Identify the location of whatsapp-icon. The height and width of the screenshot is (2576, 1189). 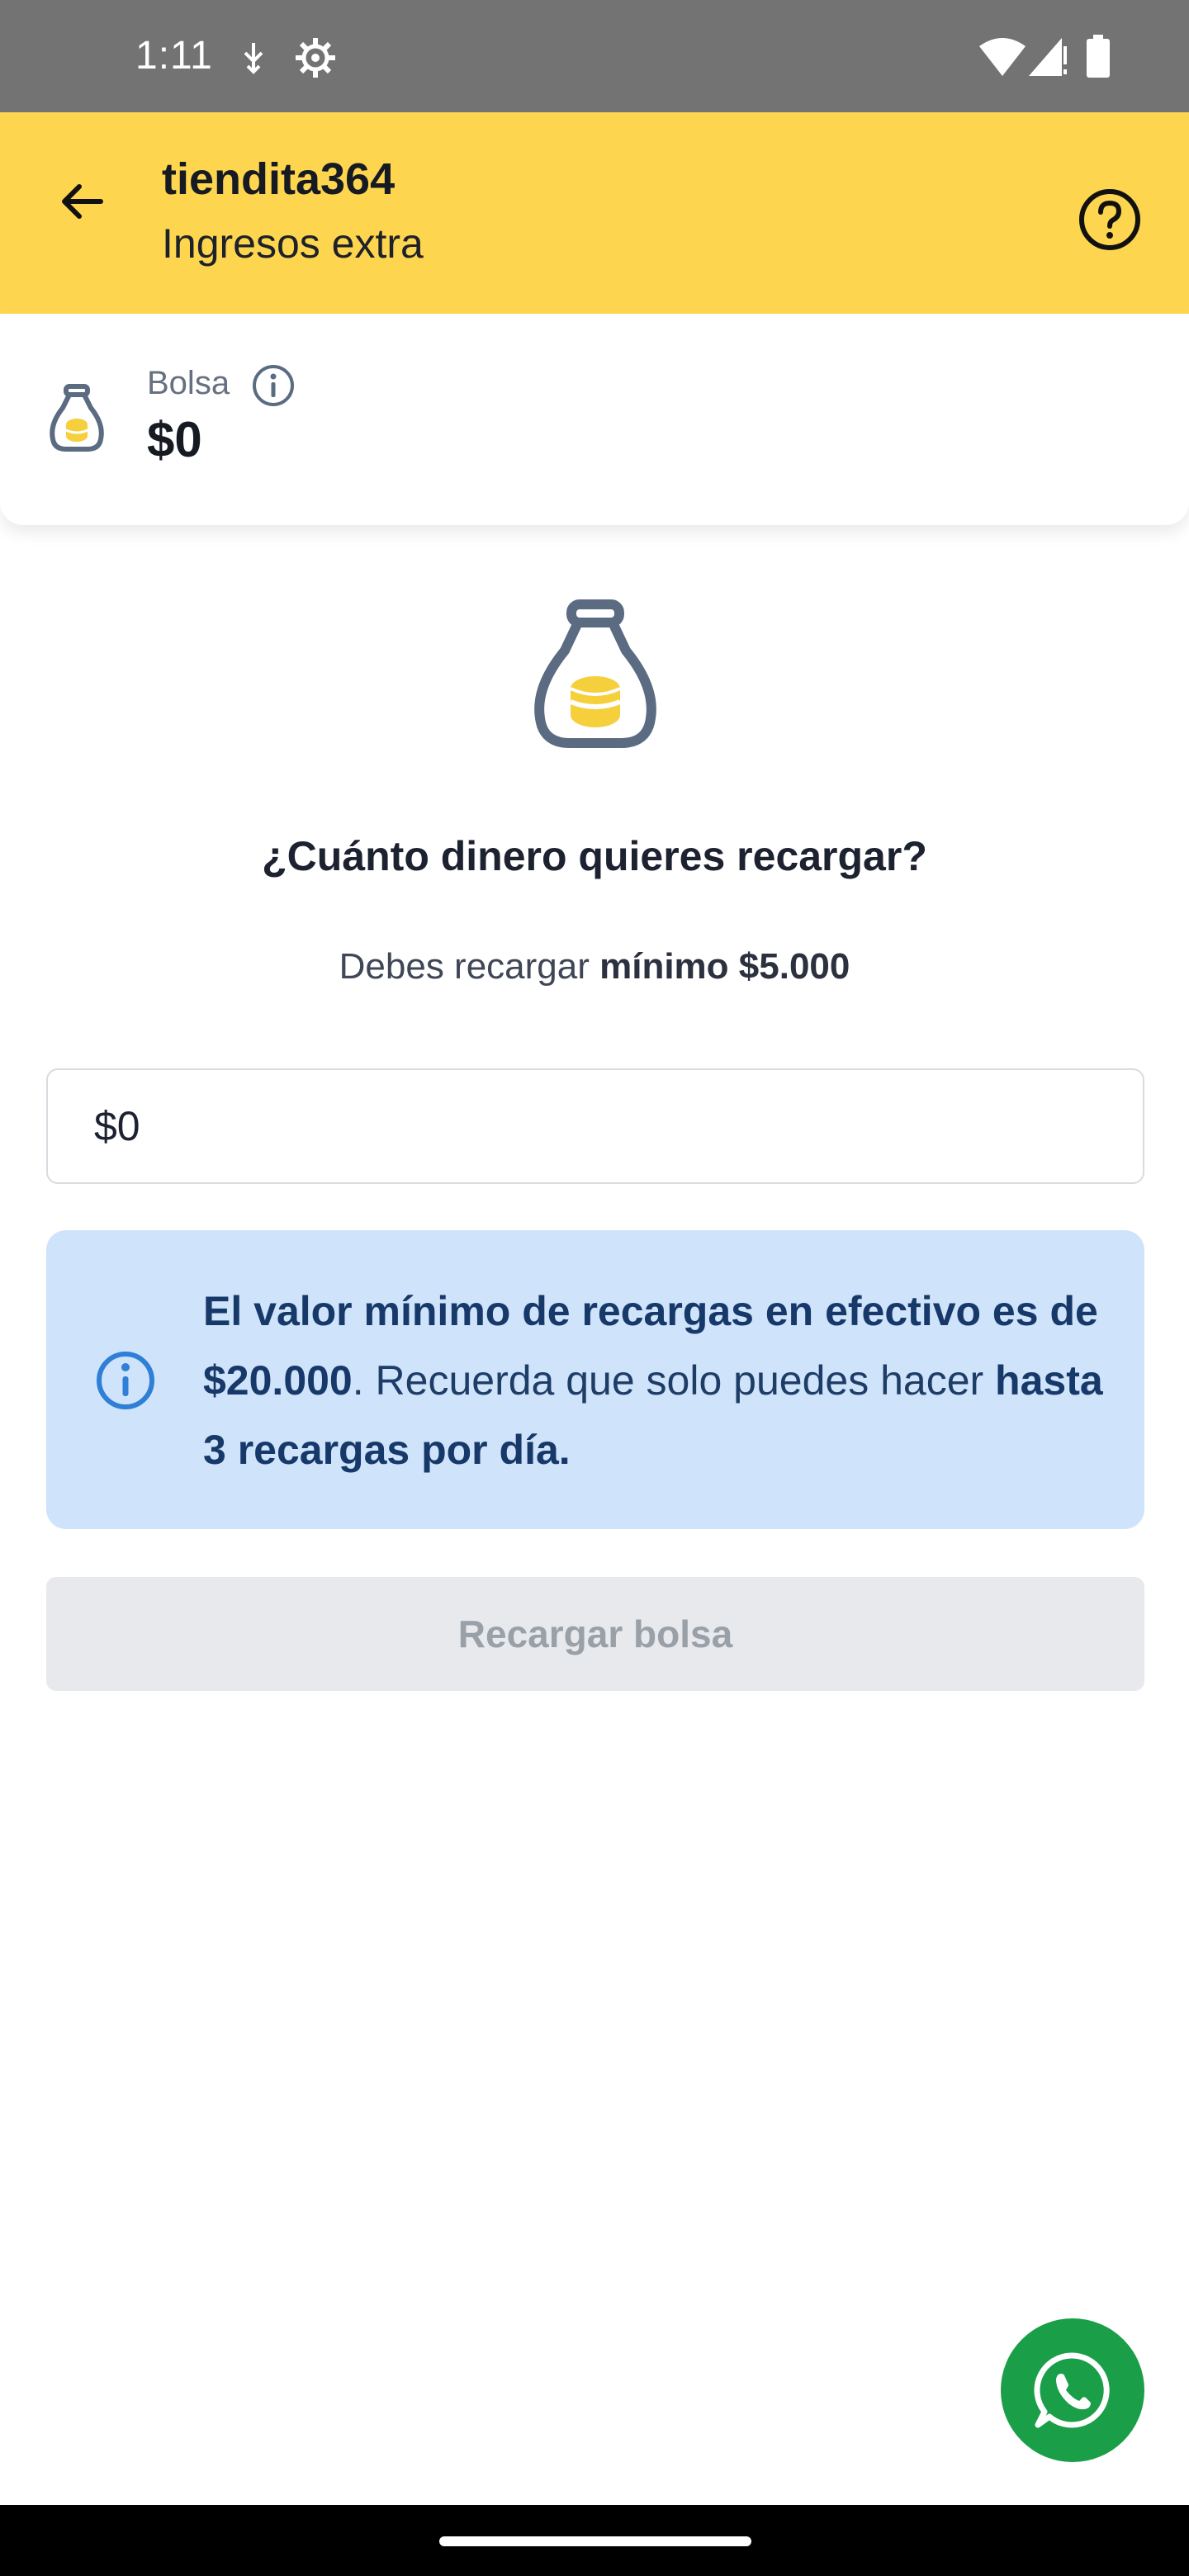
(1072, 2390).